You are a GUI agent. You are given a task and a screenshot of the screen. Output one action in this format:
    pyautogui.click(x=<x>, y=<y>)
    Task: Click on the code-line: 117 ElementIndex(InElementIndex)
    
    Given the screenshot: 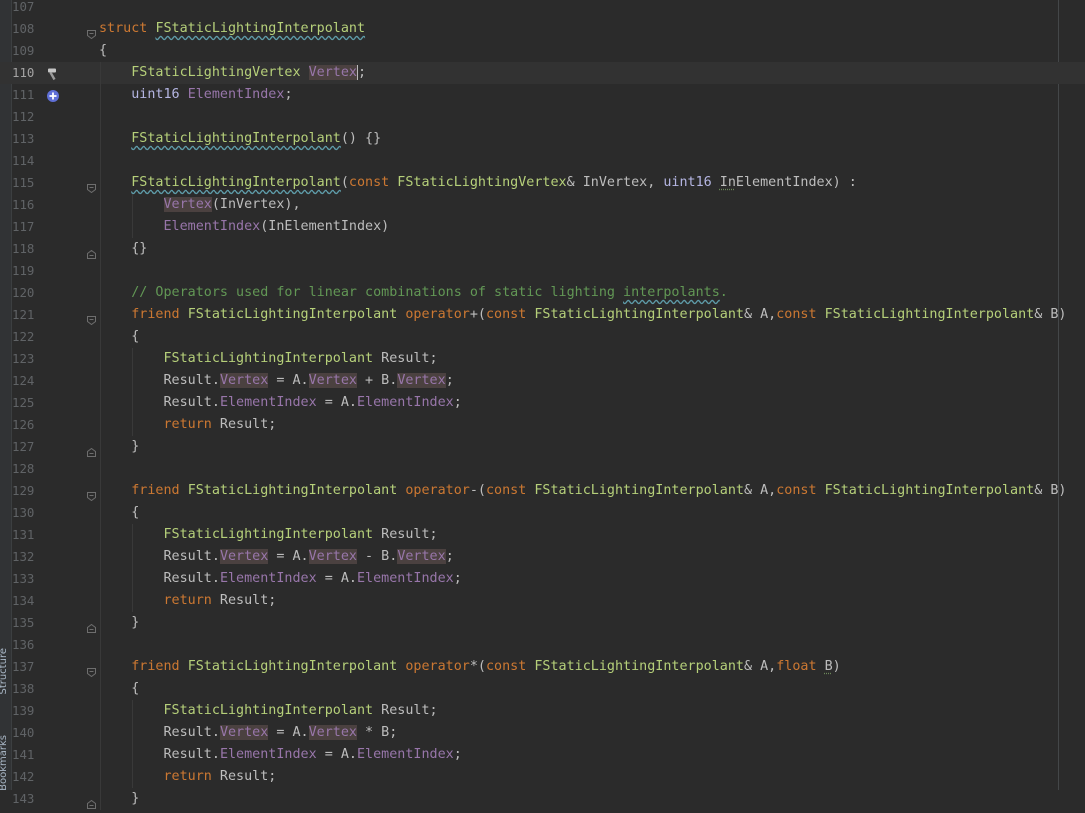 What is the action you would take?
    pyautogui.click(x=542, y=227)
    